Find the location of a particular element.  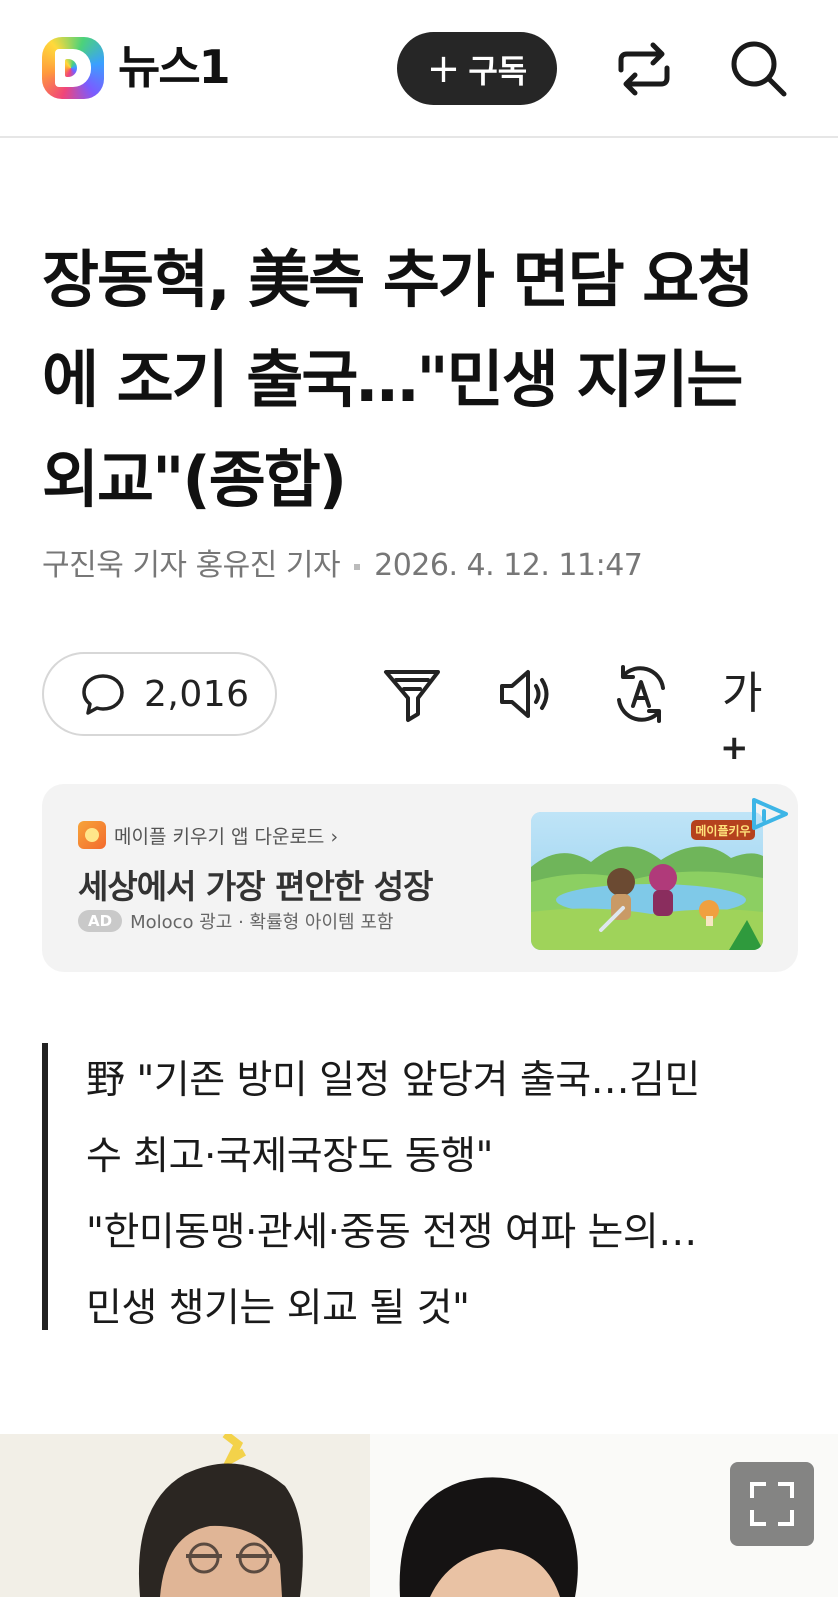

maple-app-icon is located at coordinates (92, 835).